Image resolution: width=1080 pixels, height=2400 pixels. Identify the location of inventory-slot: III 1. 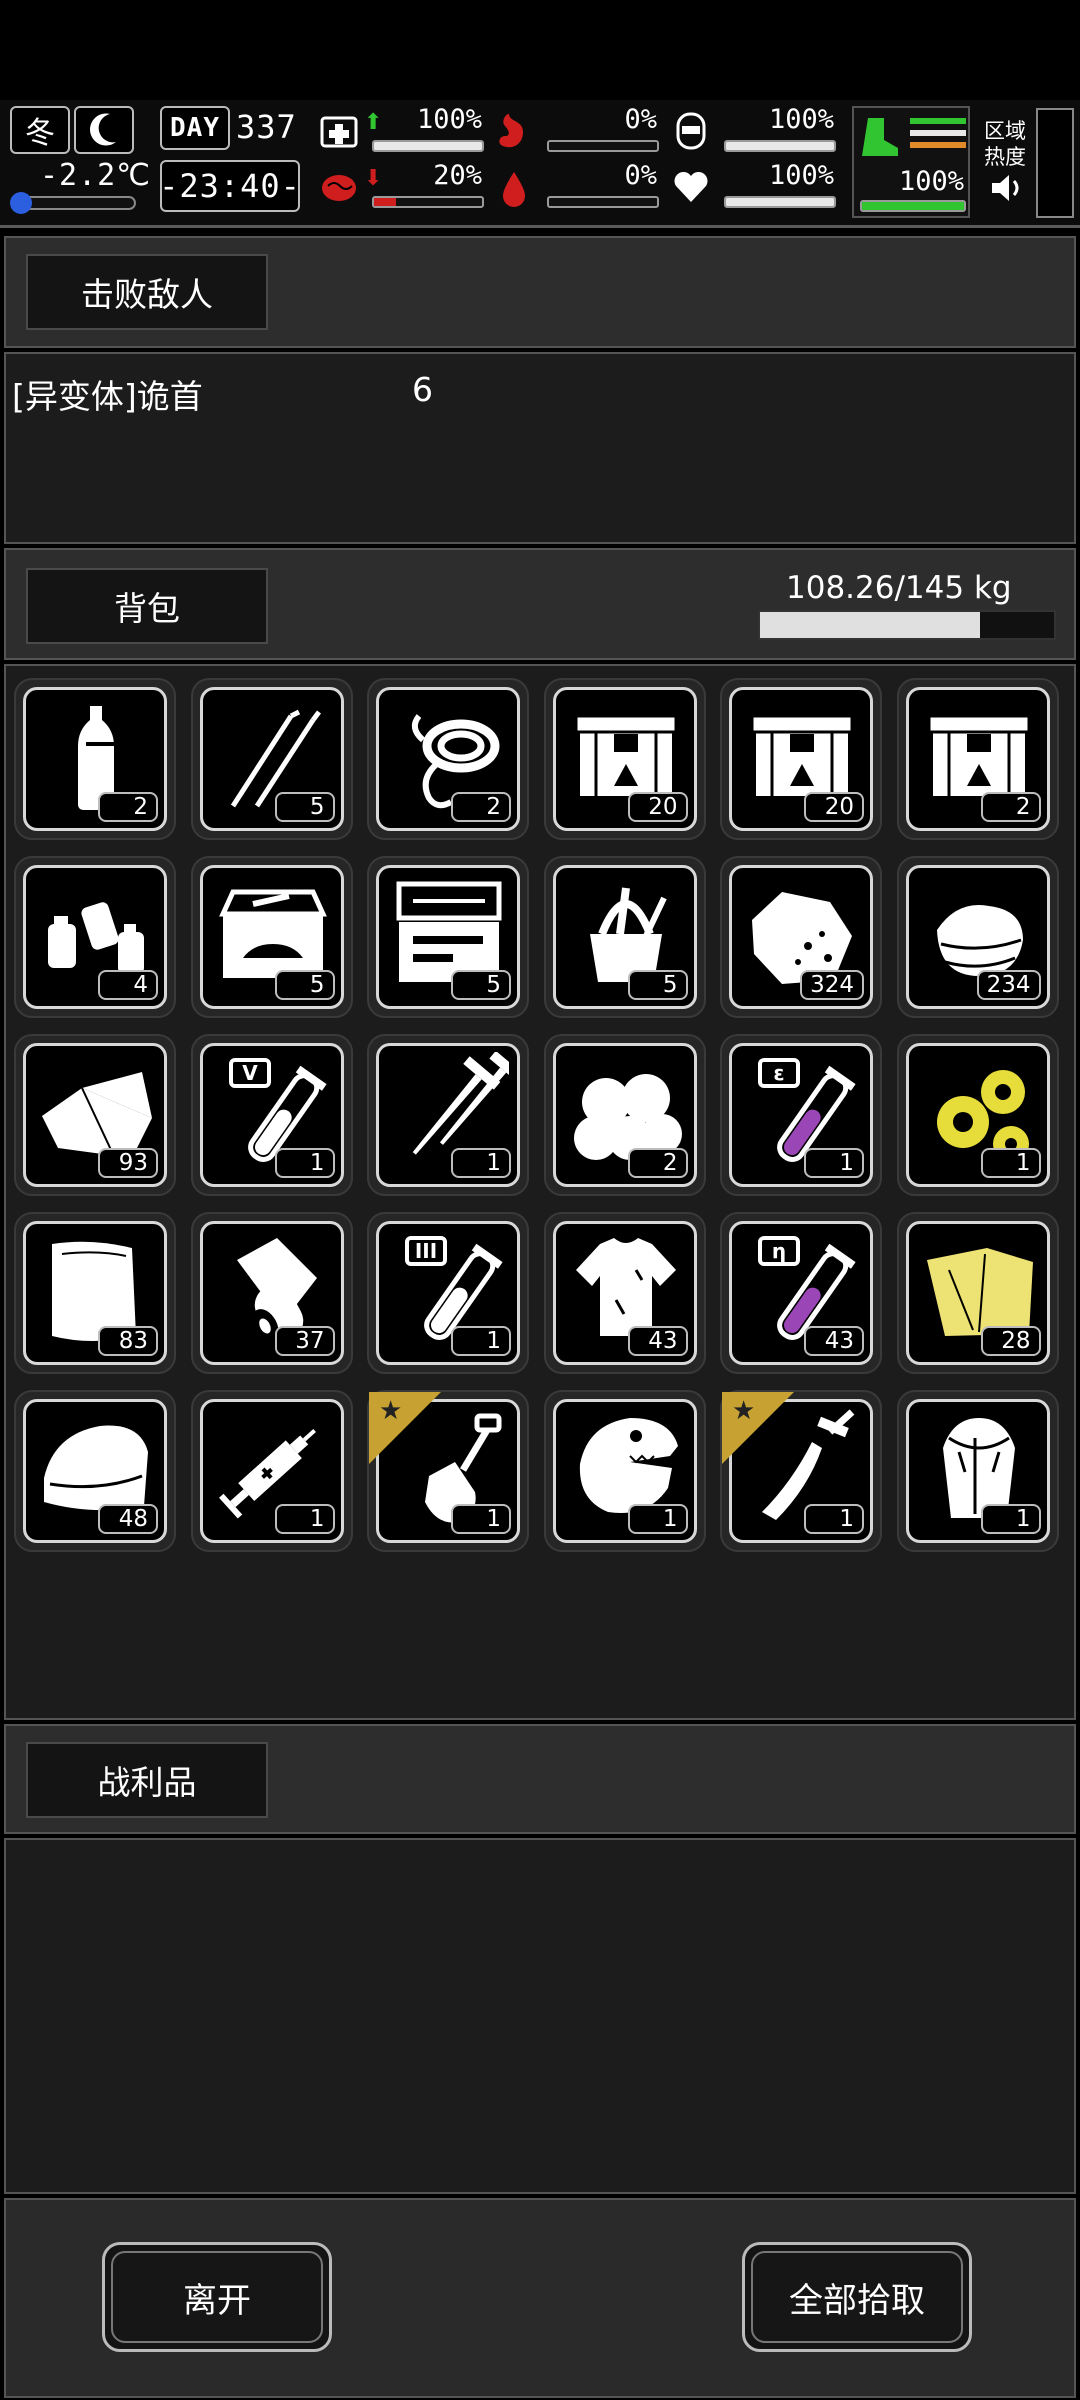
(448, 1293).